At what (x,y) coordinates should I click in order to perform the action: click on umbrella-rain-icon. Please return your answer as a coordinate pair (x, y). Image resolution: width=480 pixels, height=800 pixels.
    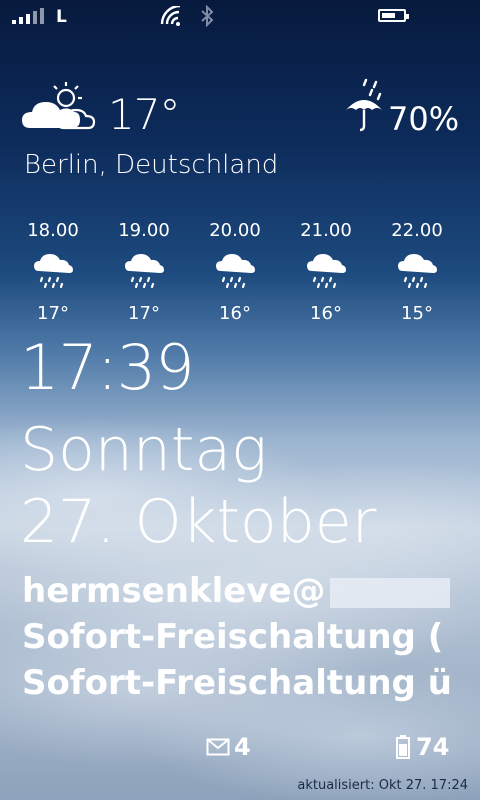
    Looking at the image, I should click on (364, 105).